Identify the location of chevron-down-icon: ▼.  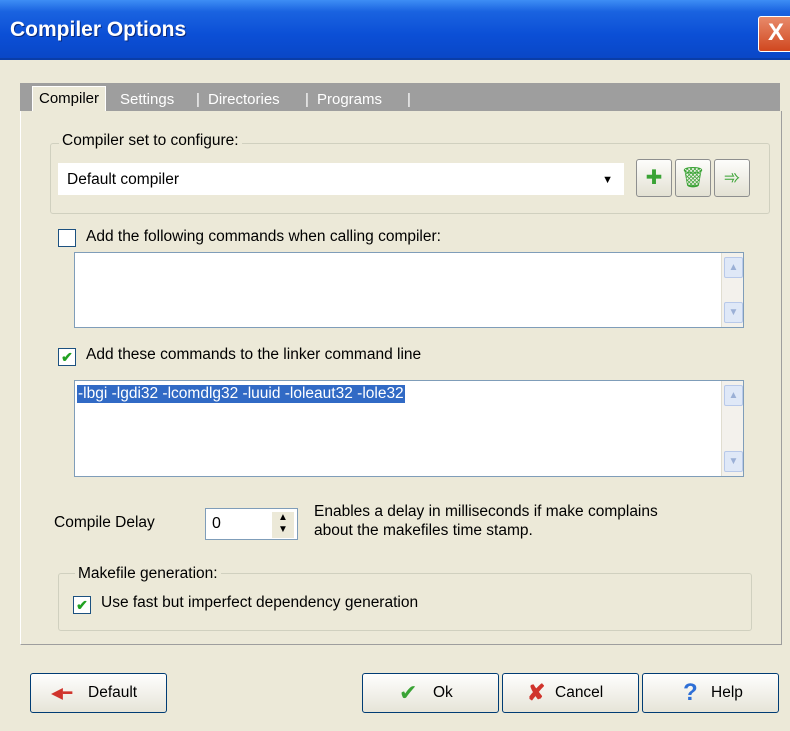
(607, 180).